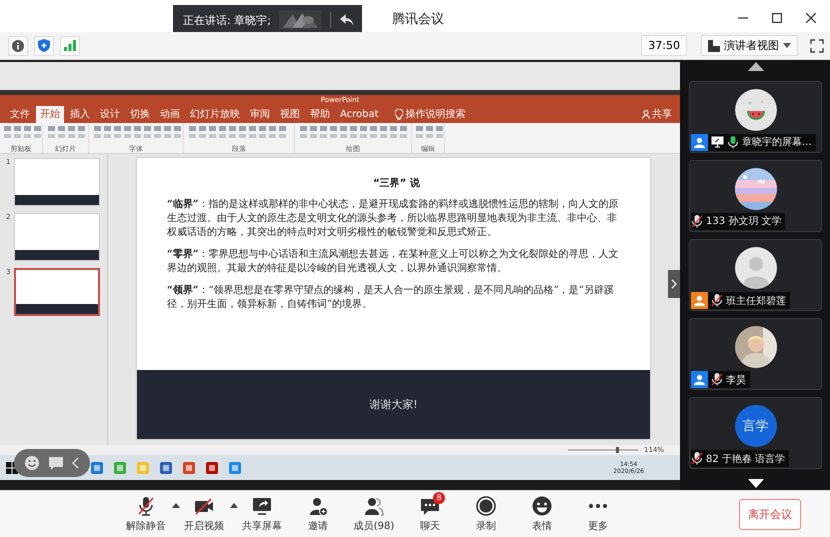 Image resolution: width=830 pixels, height=537 pixels. I want to click on participant-name: 班主任郑碧莲, so click(756, 301).